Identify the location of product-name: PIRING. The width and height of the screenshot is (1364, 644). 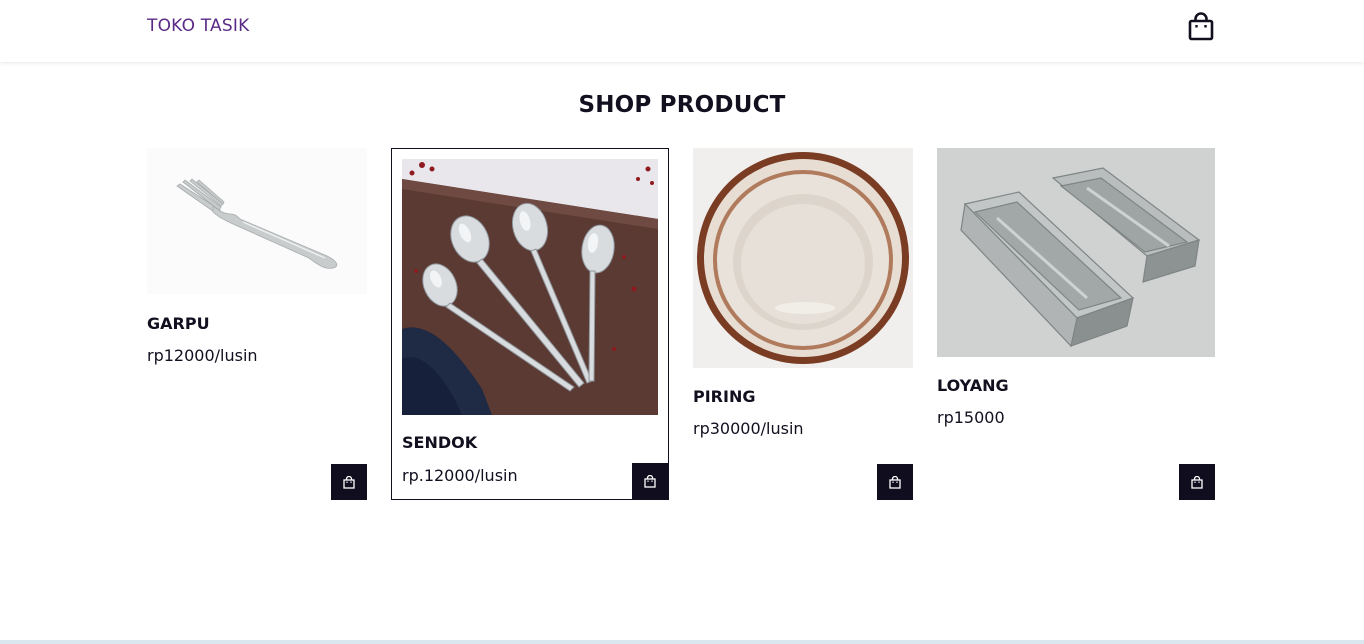
(724, 396).